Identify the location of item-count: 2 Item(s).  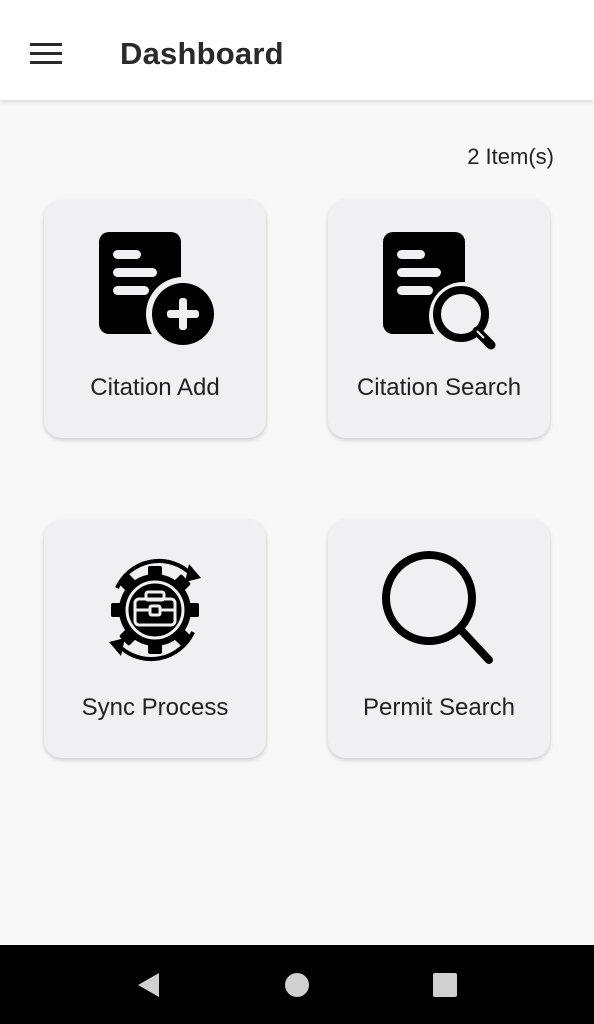
(510, 156).